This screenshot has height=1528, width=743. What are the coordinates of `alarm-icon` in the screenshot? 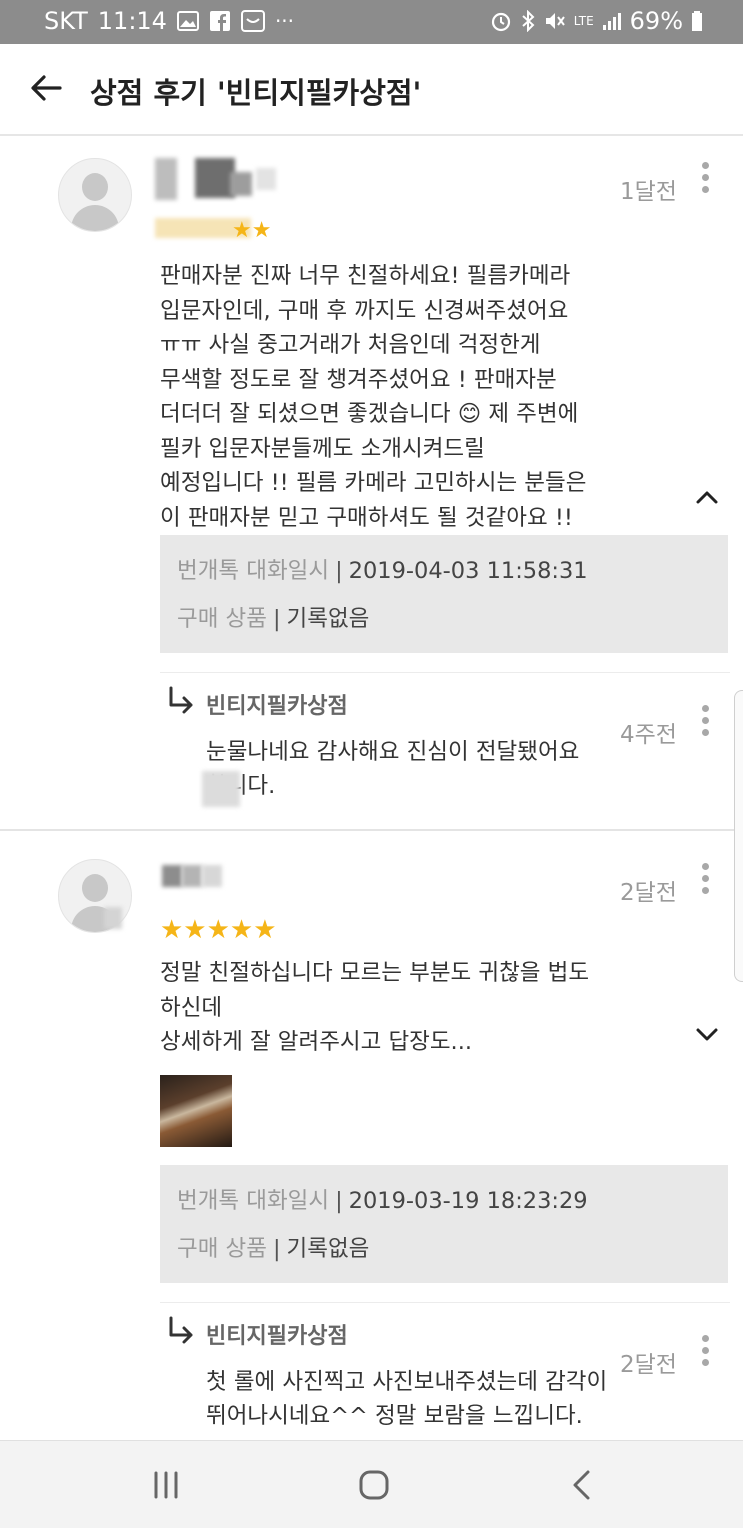 It's located at (500, 22).